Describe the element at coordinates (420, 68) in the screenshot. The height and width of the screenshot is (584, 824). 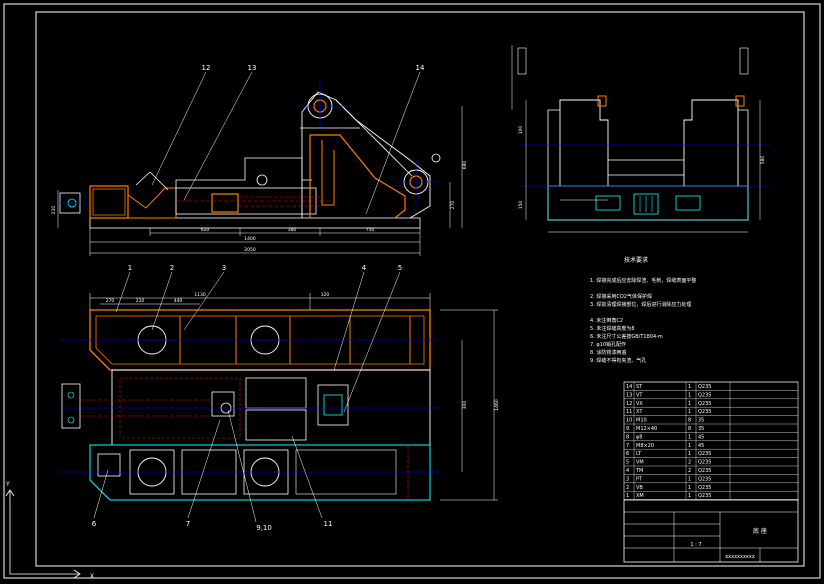
I see `balloon-14: 14` at that location.